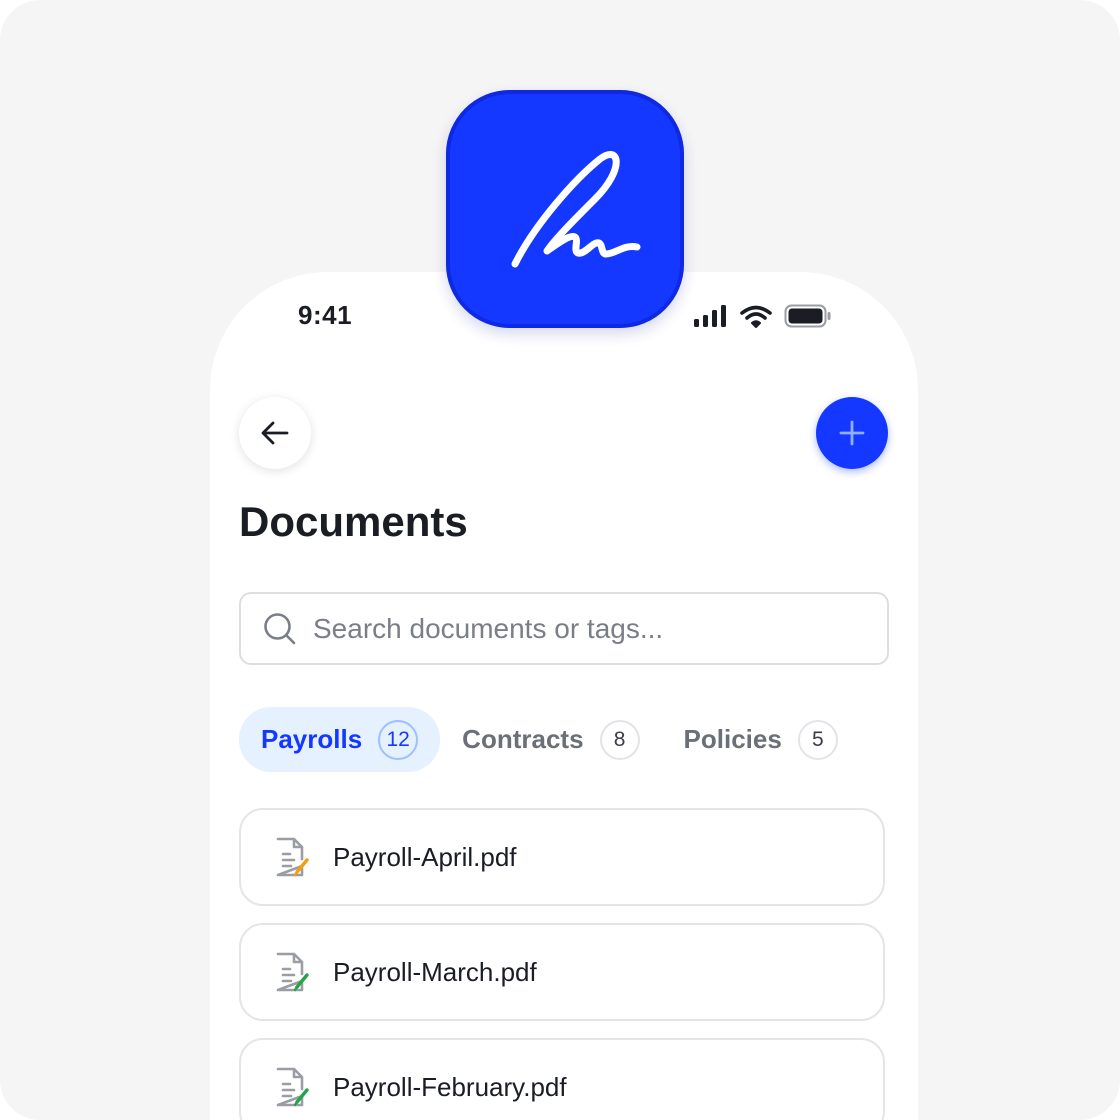 Image resolution: width=1120 pixels, height=1120 pixels. Describe the element at coordinates (353, 521) in the screenshot. I see `page-title: Documents` at that location.